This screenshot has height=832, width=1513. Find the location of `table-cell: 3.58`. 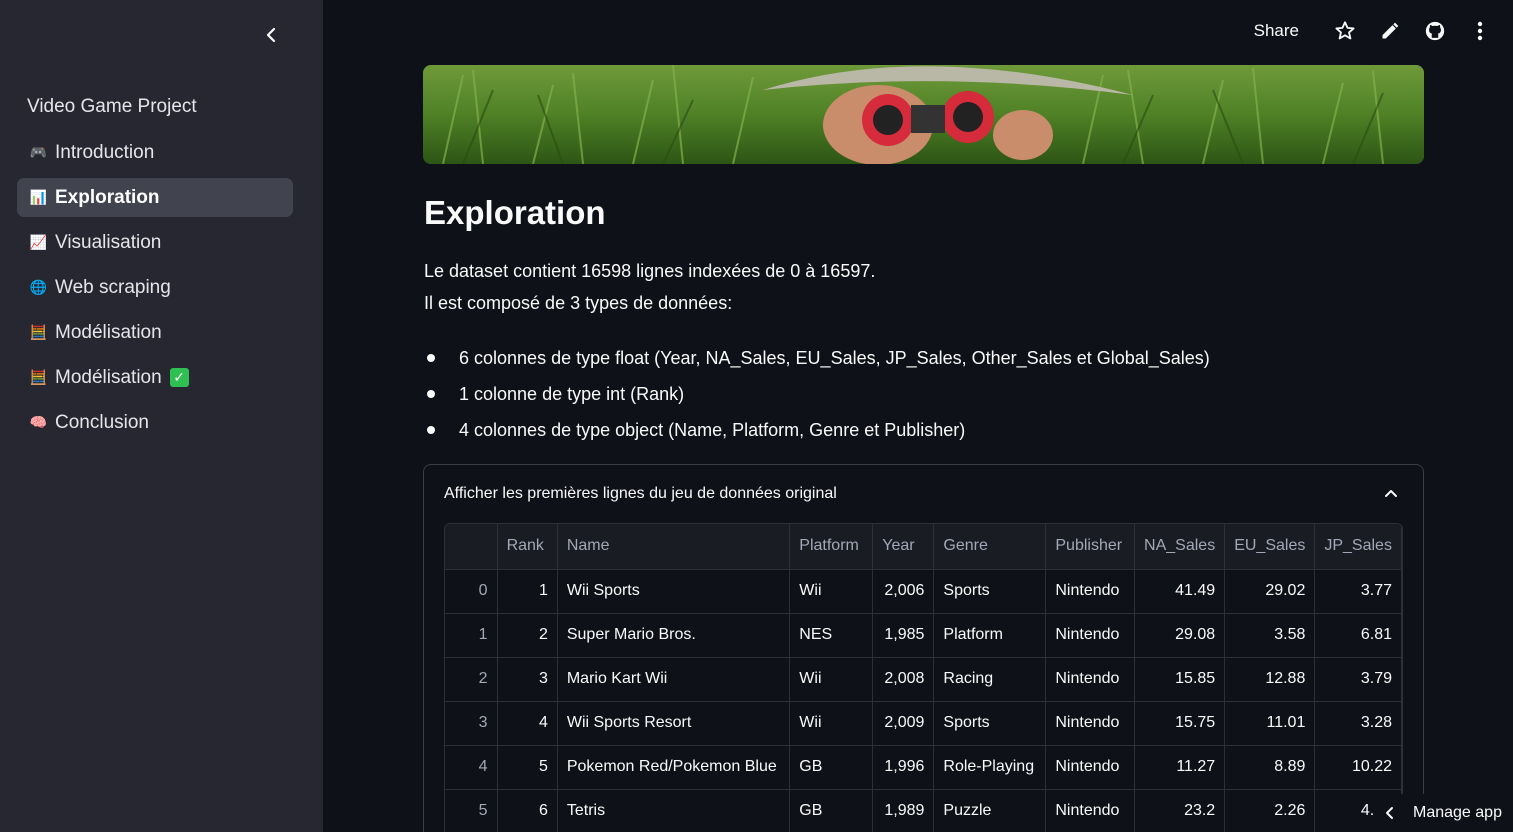

table-cell: 3.58 is located at coordinates (1270, 635).